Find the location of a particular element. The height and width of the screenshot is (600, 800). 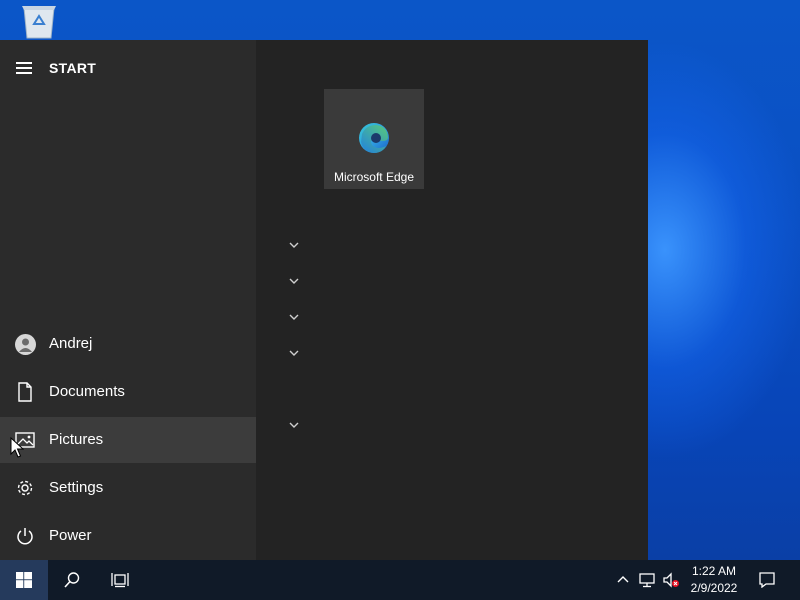

clock-date: 2/9/2022 is located at coordinates (714, 588).